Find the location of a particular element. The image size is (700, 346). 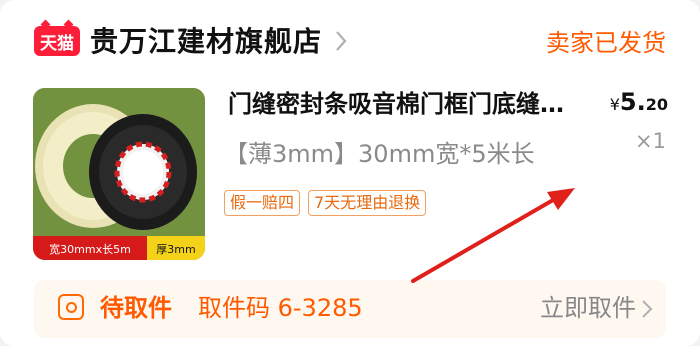

parcel-locker-icon is located at coordinates (71, 307).